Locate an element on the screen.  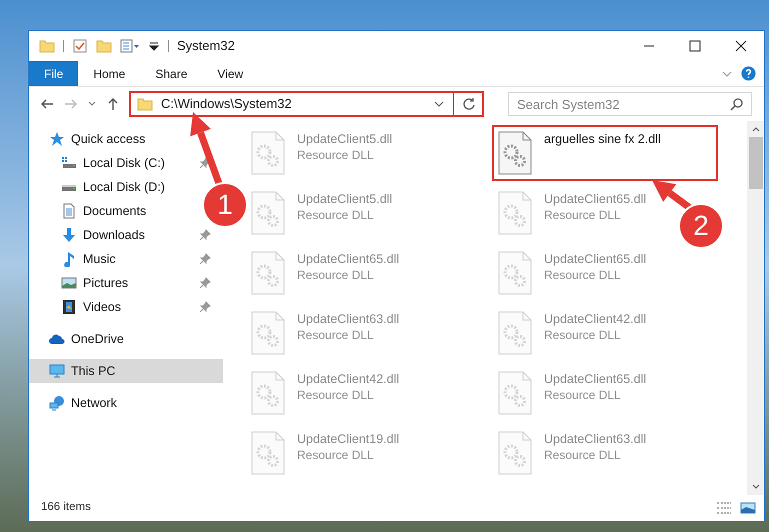
nav-item: Pictures is located at coordinates (126, 283).